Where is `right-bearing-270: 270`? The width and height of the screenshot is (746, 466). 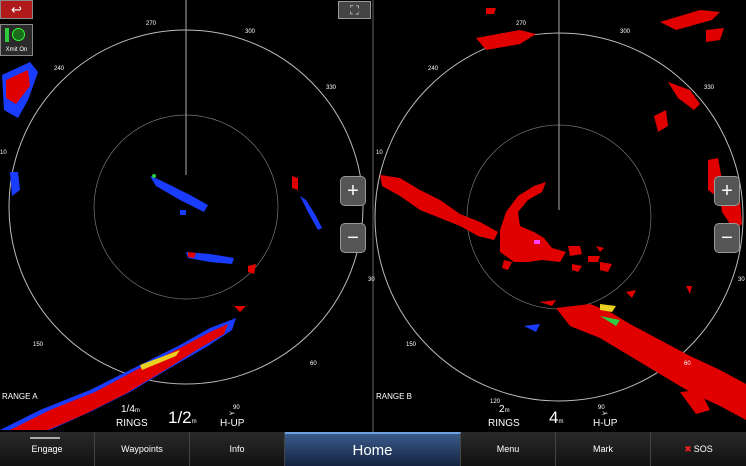 right-bearing-270: 270 is located at coordinates (521, 24).